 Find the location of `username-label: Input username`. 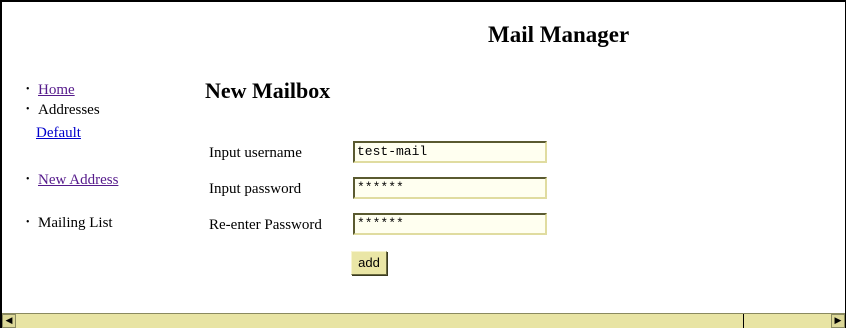

username-label: Input username is located at coordinates (255, 153).